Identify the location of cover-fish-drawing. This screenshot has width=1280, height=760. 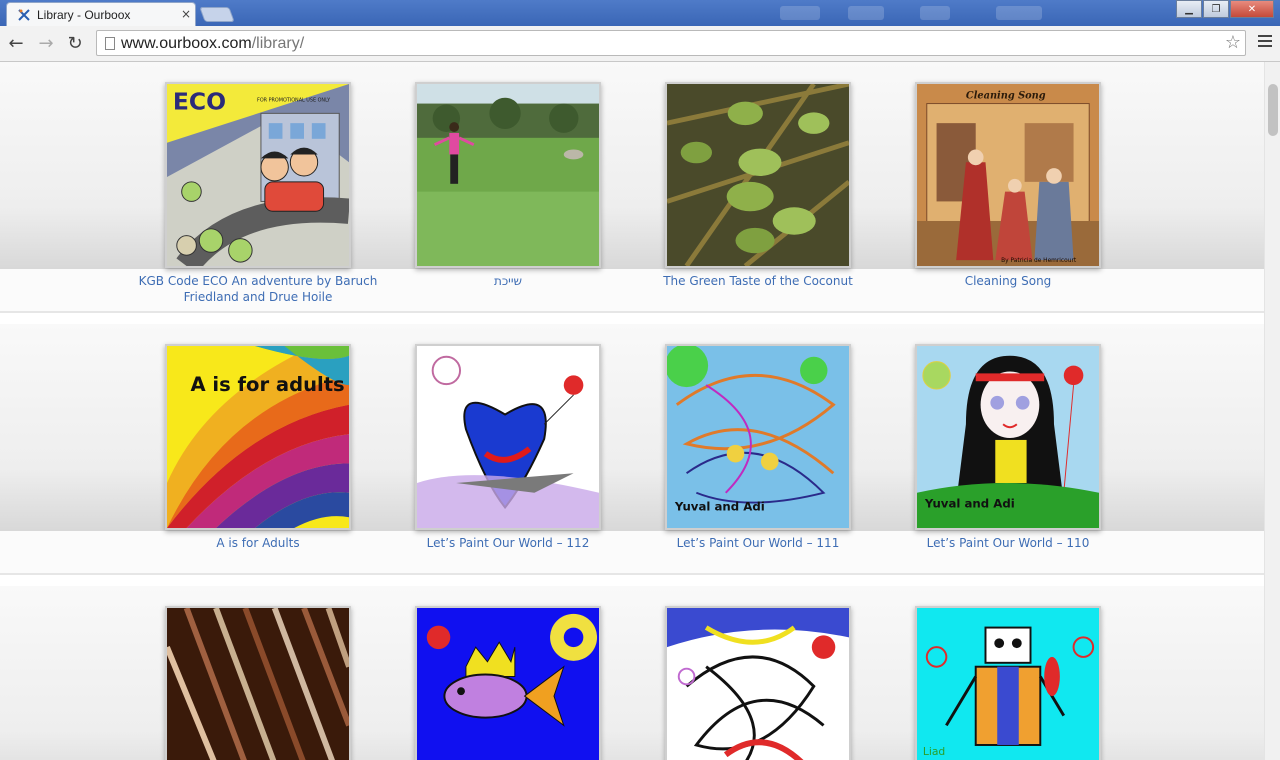
(508, 684).